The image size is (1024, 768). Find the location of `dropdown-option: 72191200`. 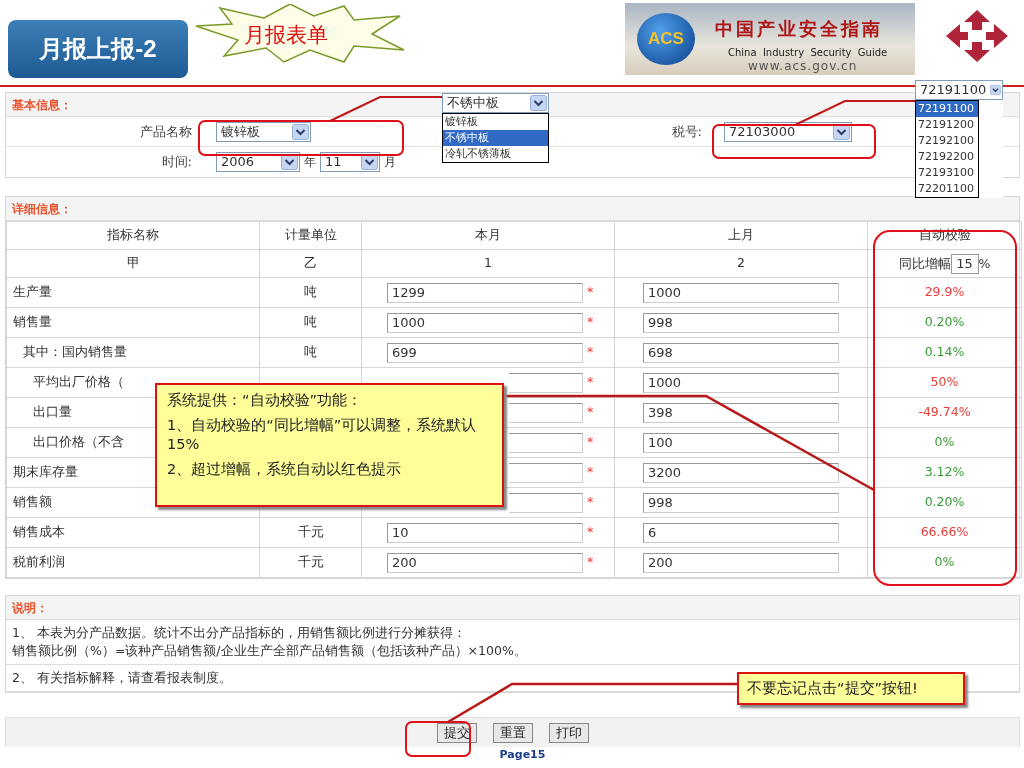

dropdown-option: 72191200 is located at coordinates (947, 125).